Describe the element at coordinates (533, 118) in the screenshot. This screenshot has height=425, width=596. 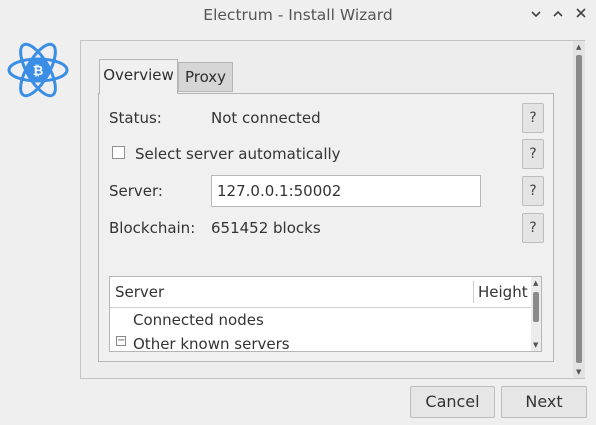
I see `status-help-button: ?` at that location.